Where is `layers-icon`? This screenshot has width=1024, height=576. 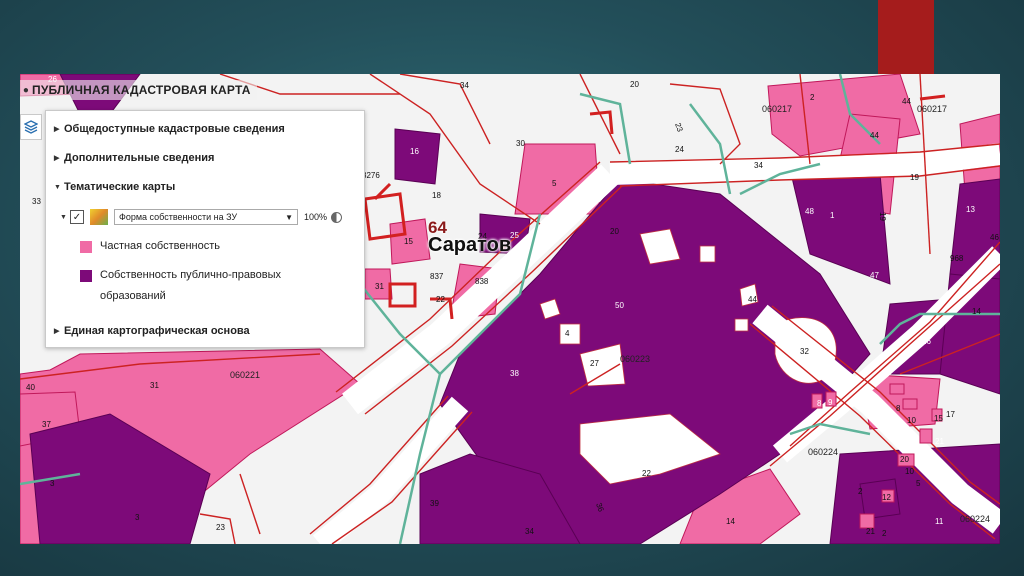
layers-icon is located at coordinates (31, 127).